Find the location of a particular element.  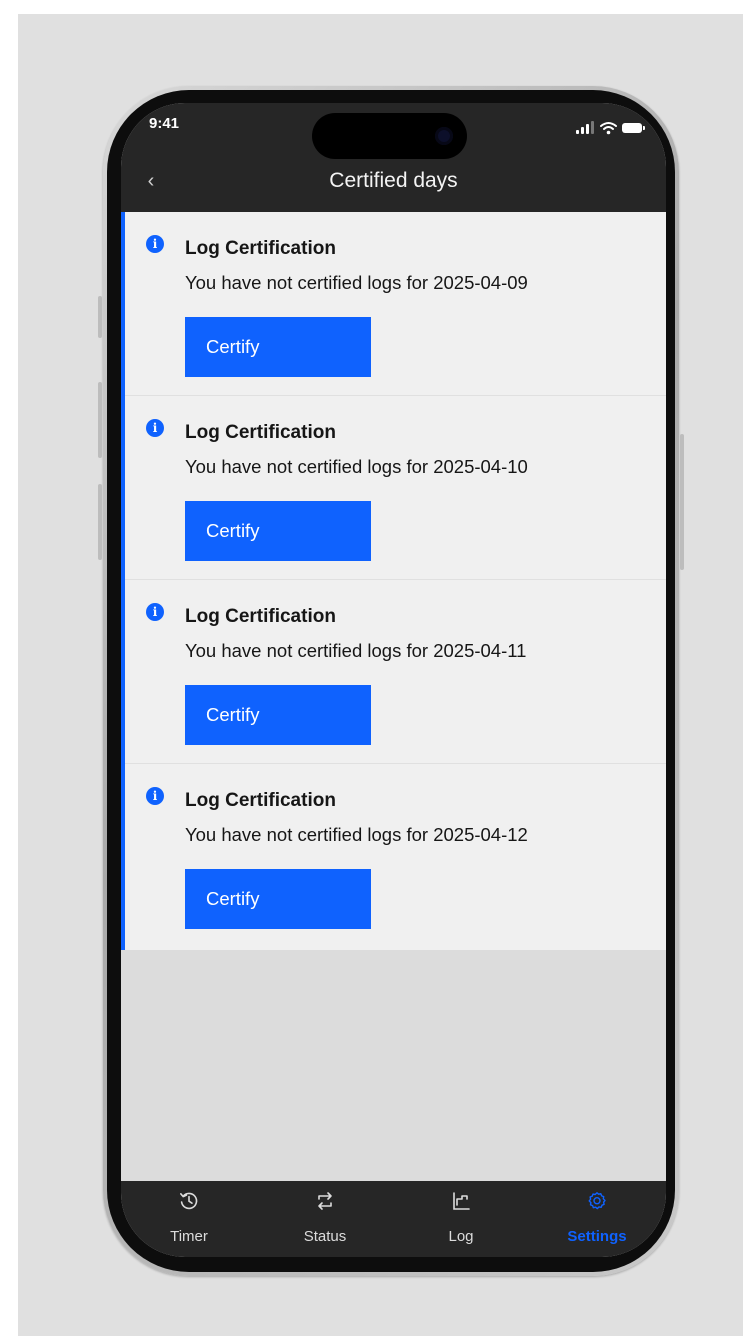

tab-status: Status is located at coordinates (325, 1219).